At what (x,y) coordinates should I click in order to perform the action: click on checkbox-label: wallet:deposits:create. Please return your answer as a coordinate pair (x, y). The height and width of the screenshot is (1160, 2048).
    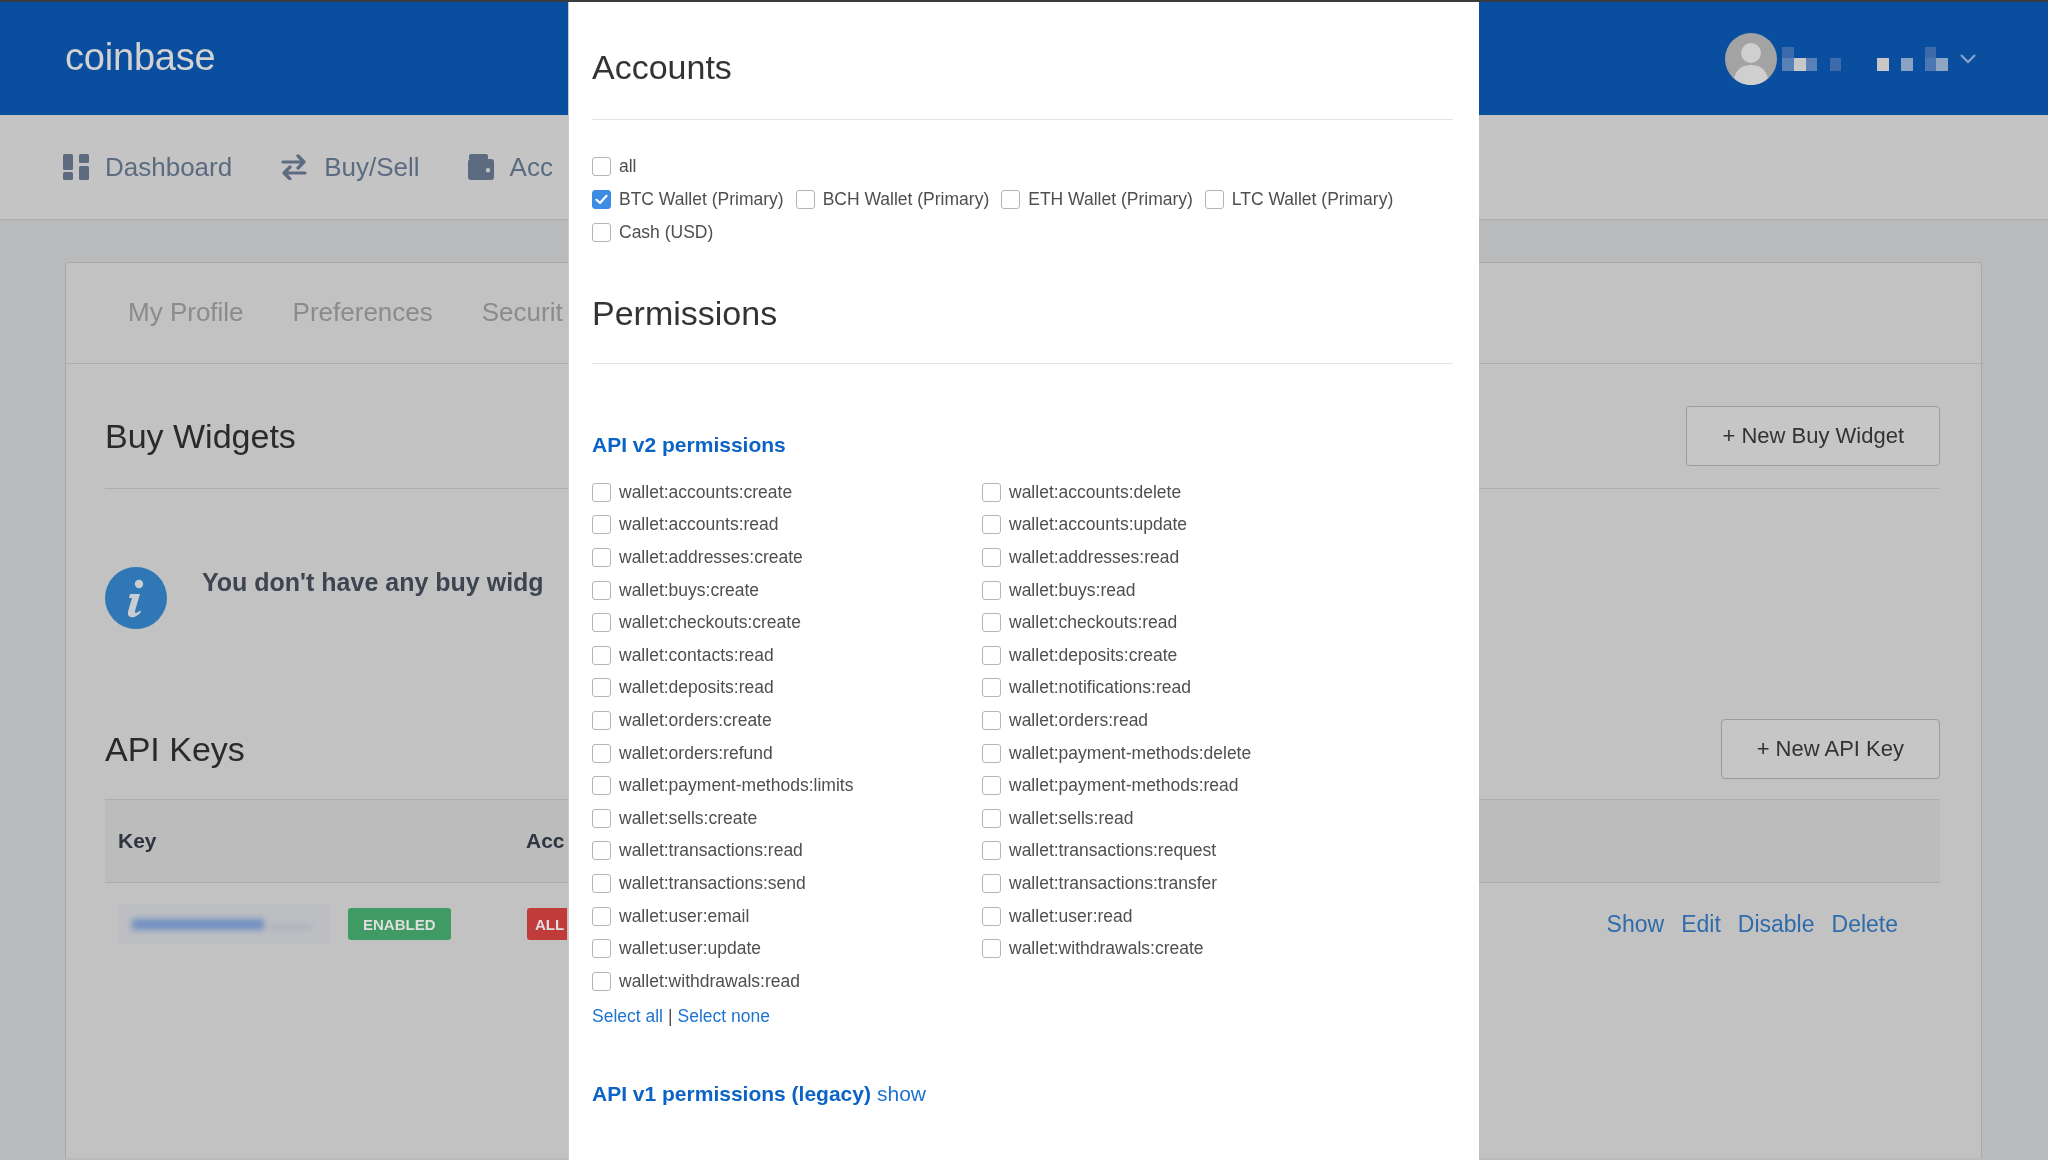
    Looking at the image, I should click on (1093, 655).